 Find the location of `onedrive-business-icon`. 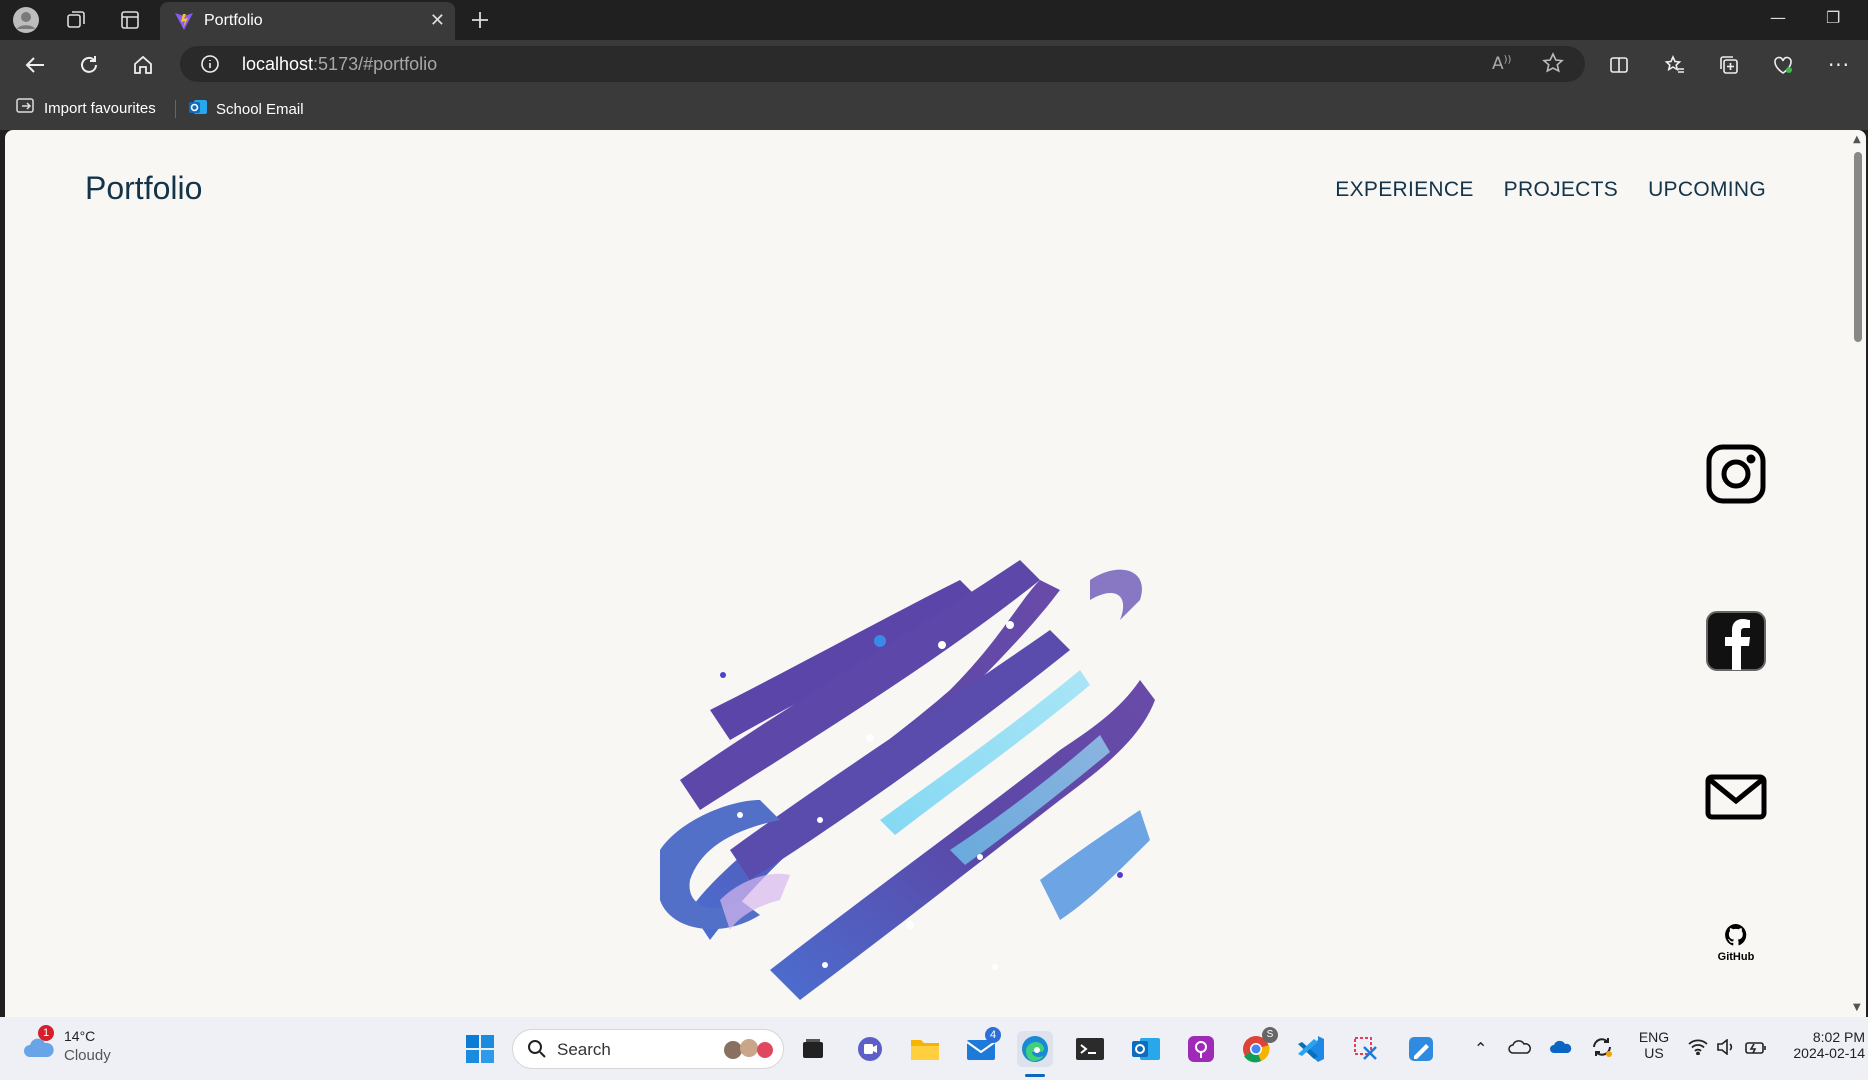

onedrive-business-icon is located at coordinates (1561, 1049).